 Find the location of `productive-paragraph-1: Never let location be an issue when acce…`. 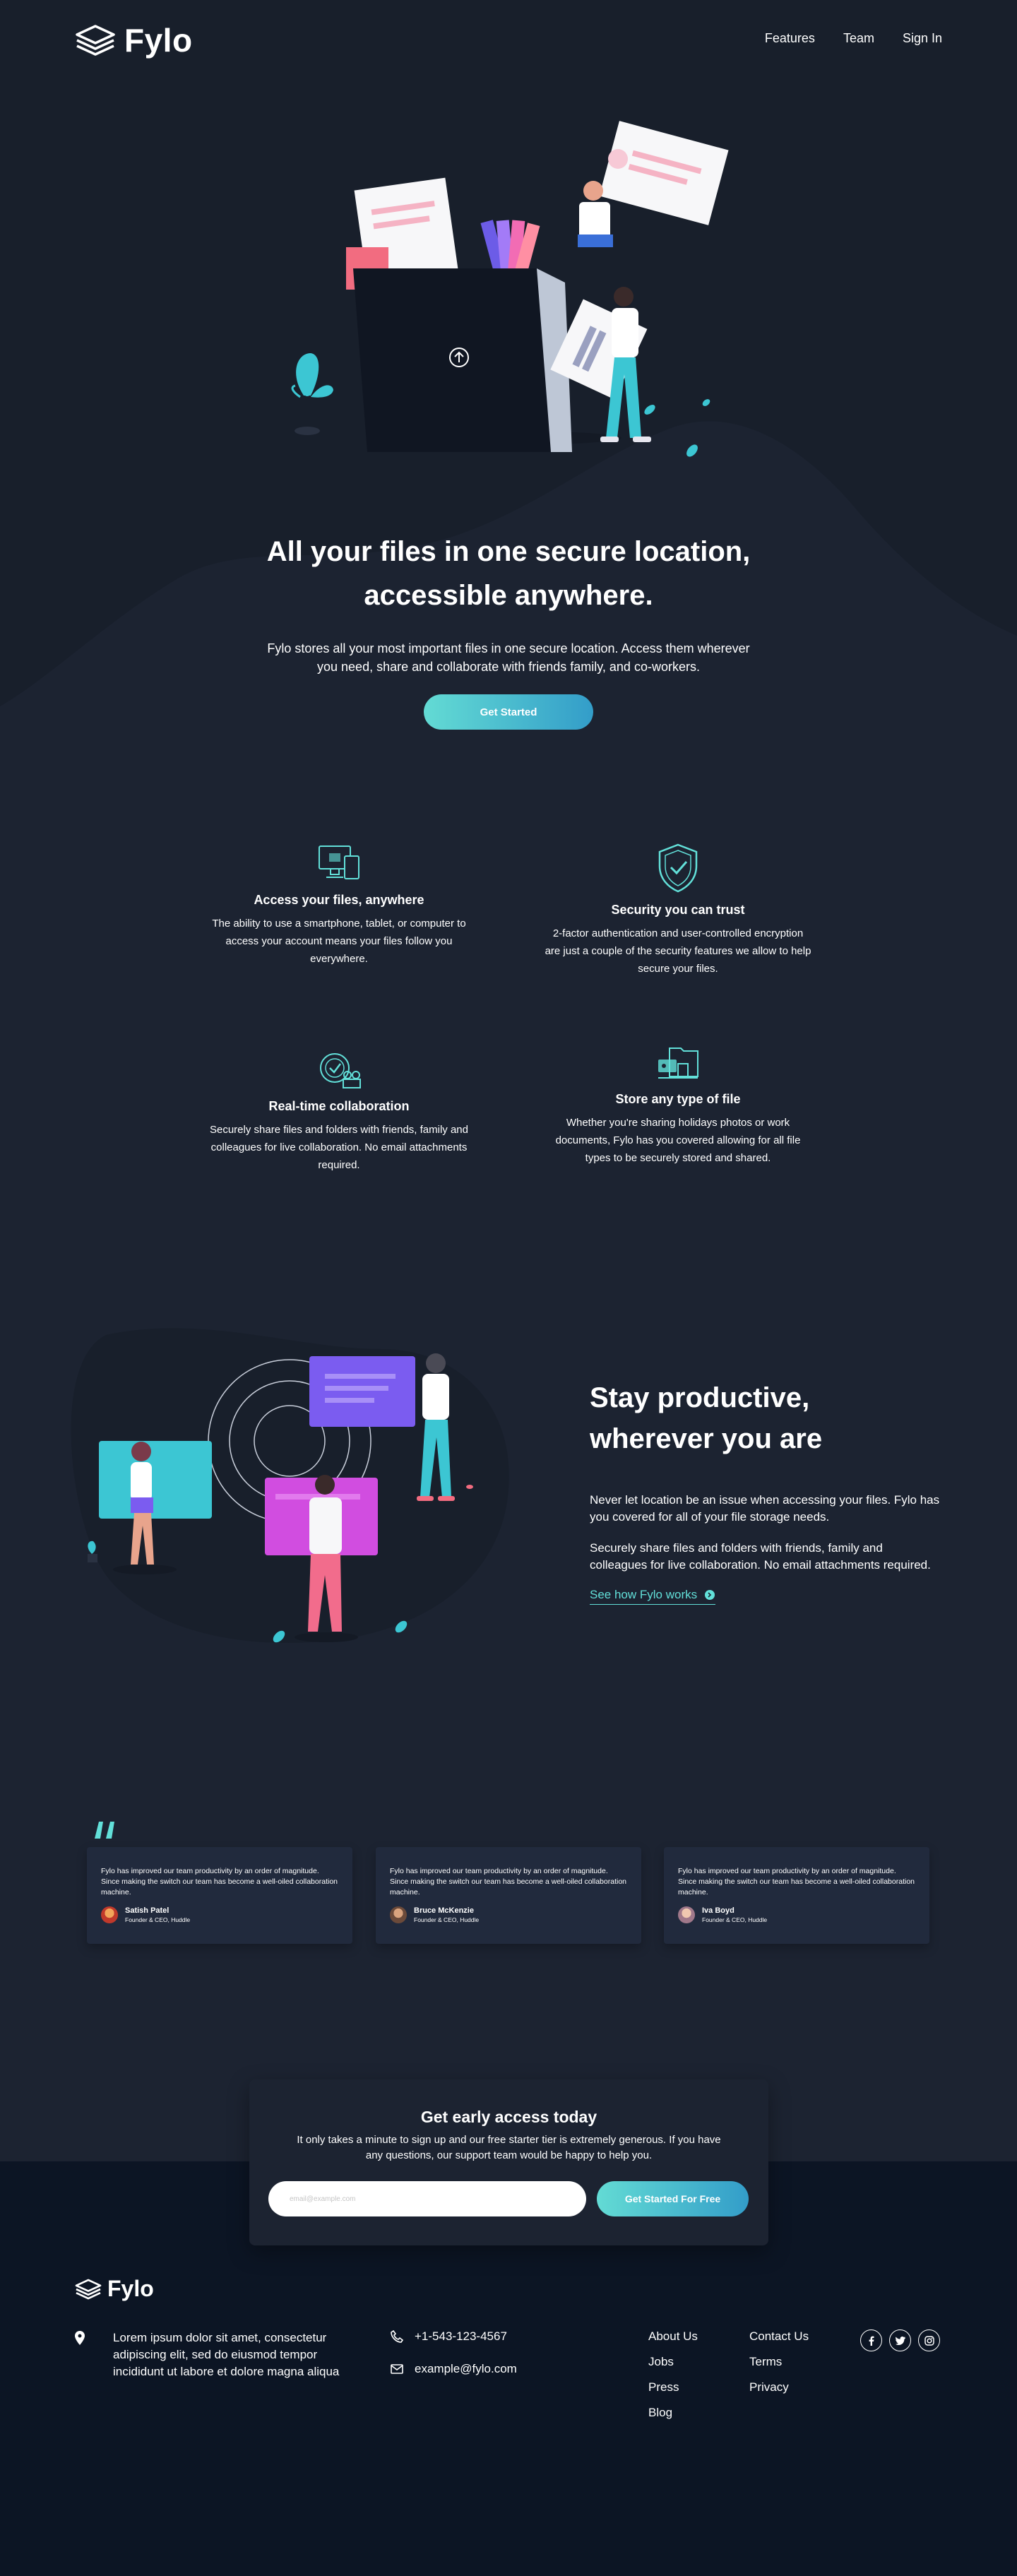

productive-paragraph-1: Never let location be an issue when acce… is located at coordinates (765, 1508).